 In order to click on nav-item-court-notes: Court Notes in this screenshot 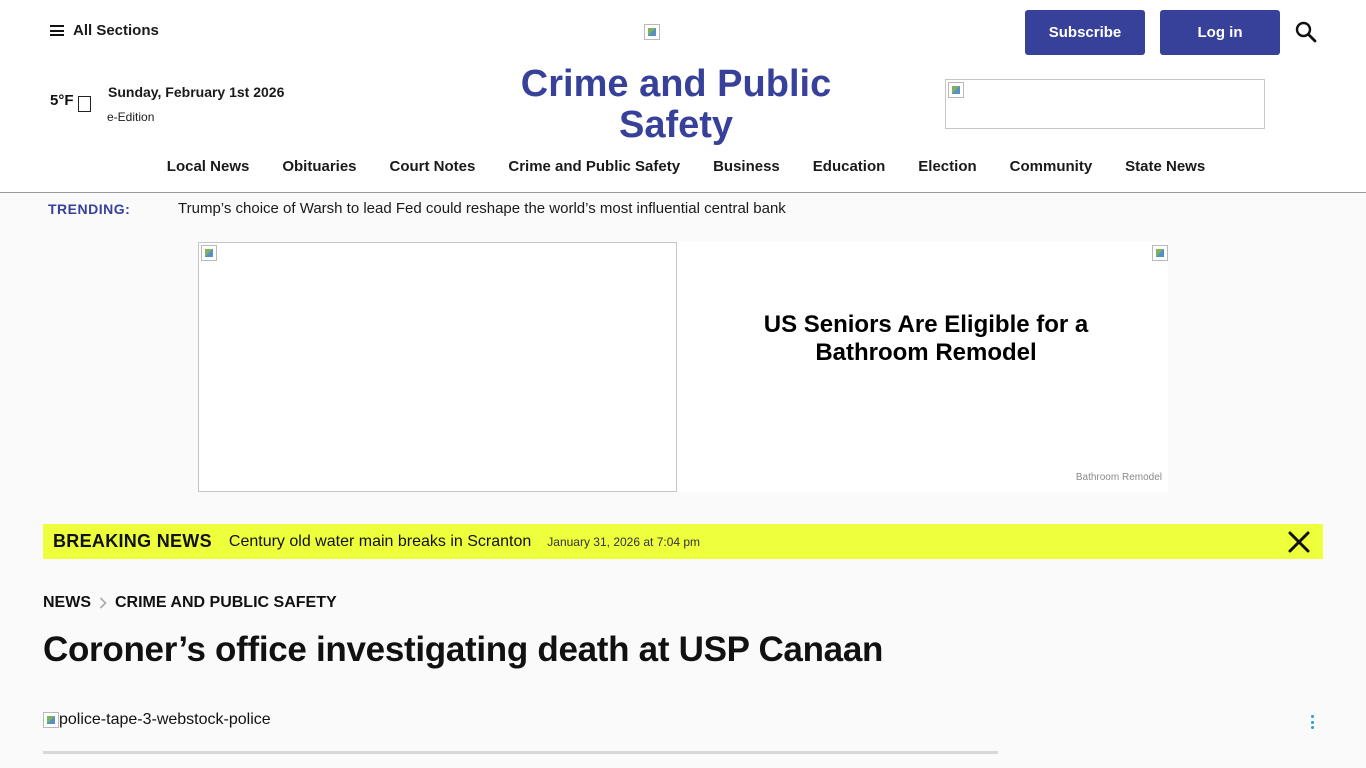, I will do `click(430, 166)`.